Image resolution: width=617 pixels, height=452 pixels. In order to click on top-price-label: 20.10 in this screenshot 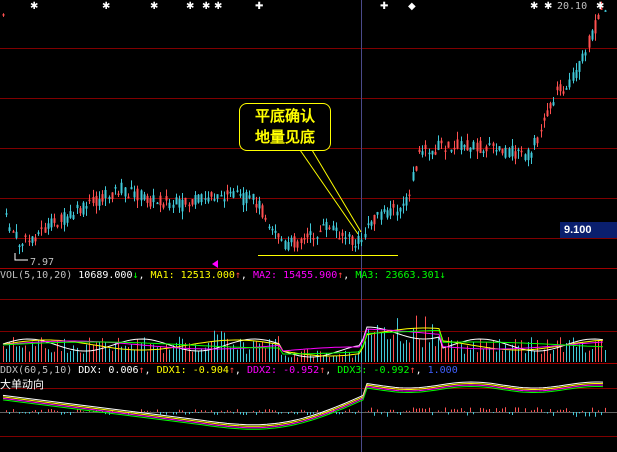, I will do `click(572, 6)`.